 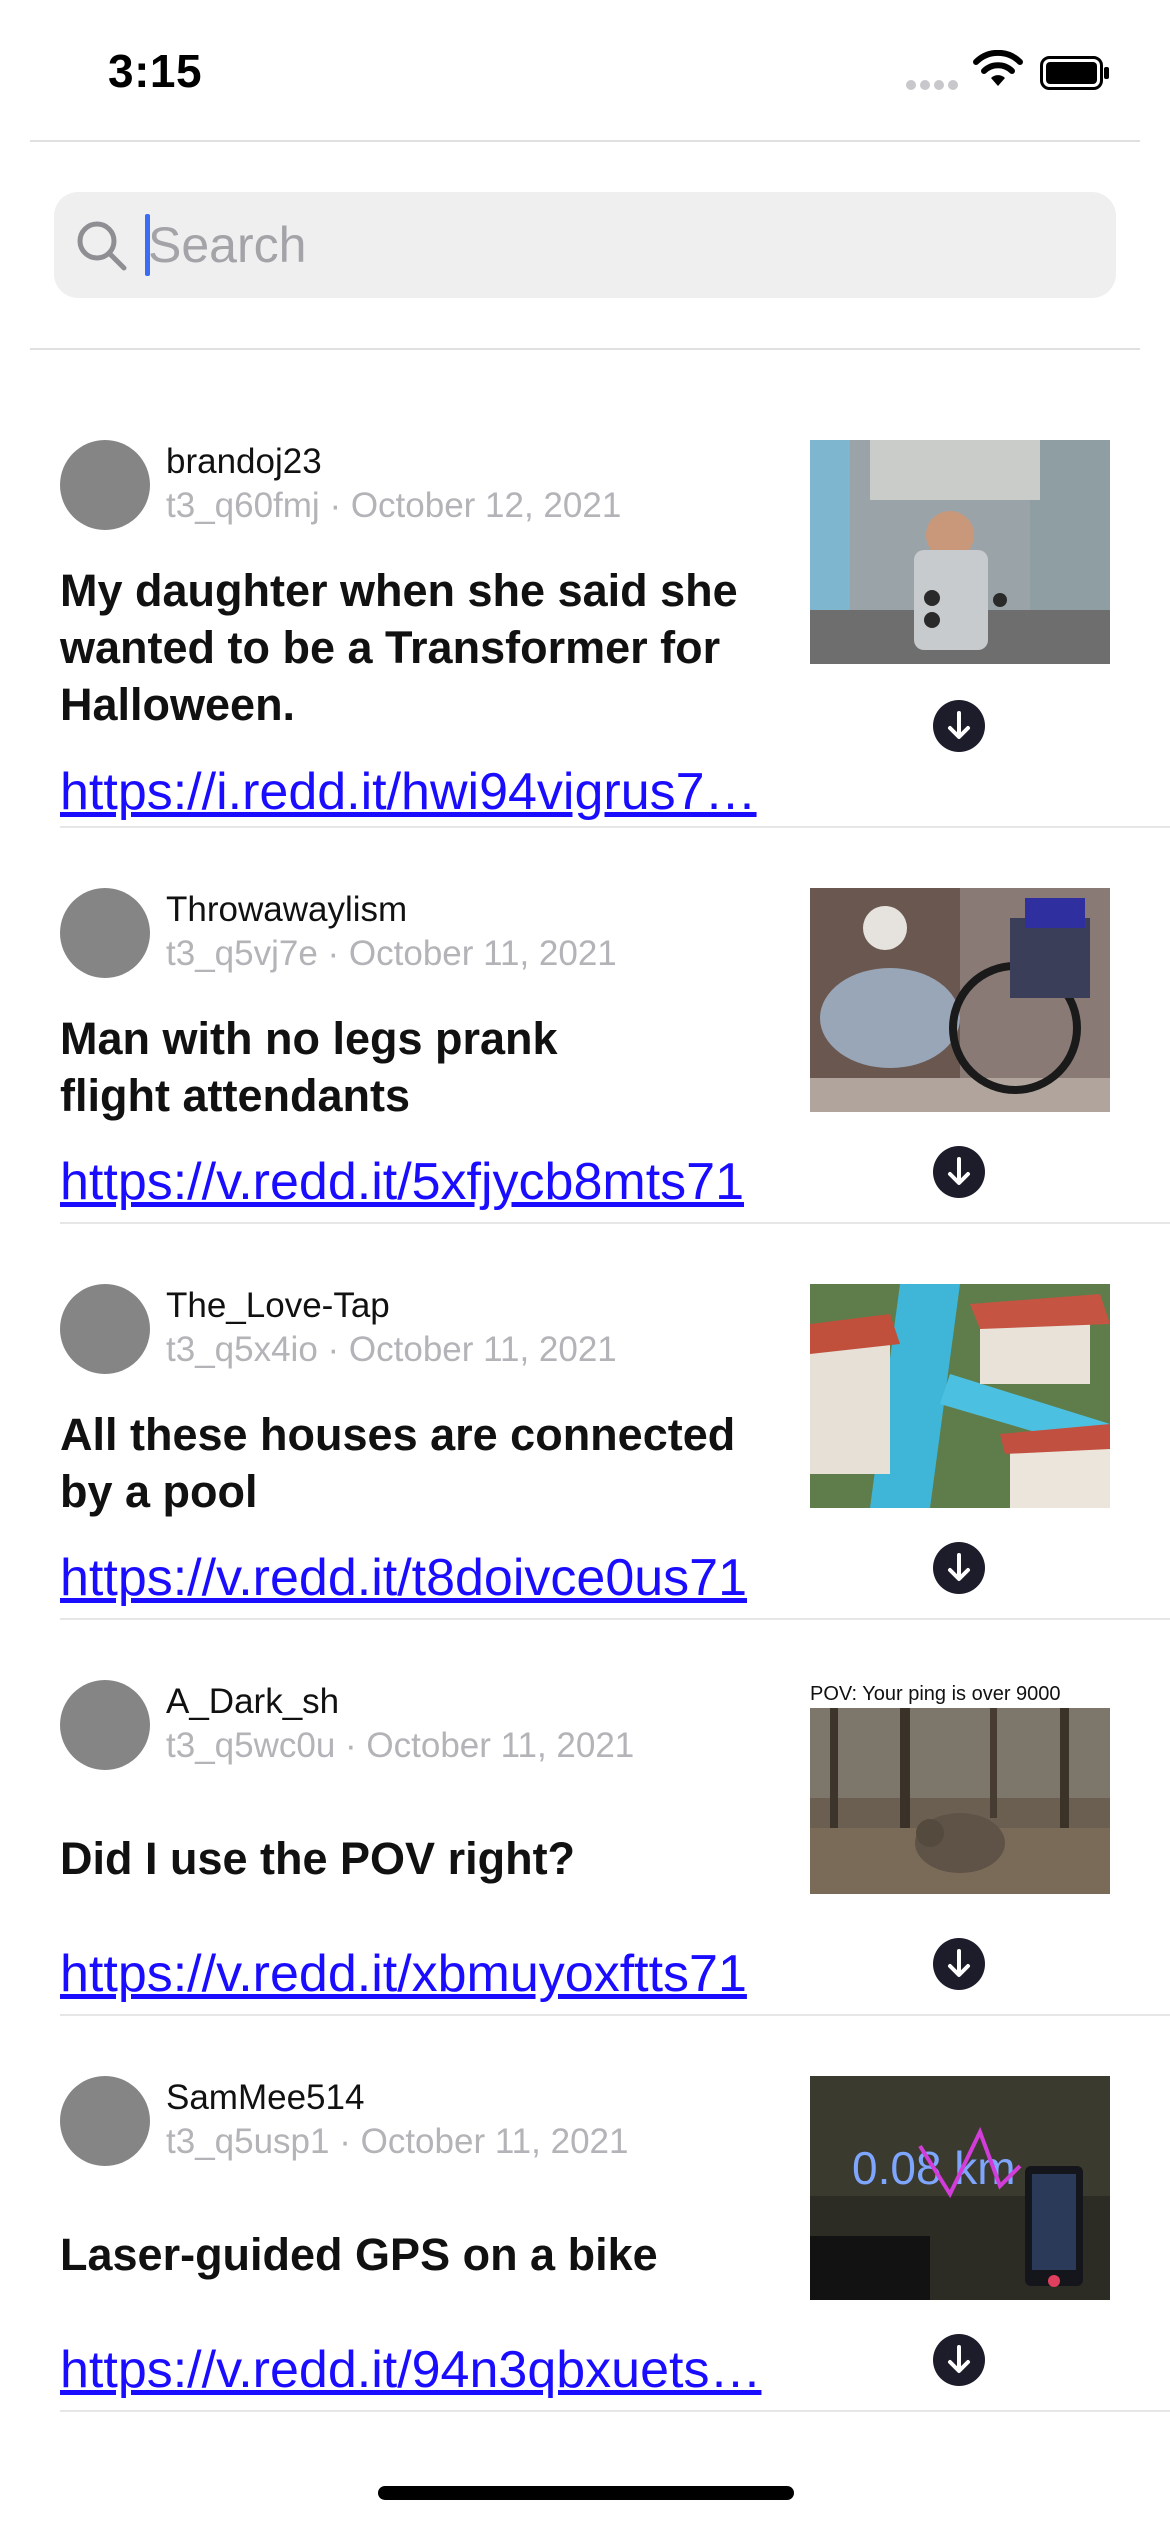 What do you see at coordinates (428, 1578) in the screenshot?
I see `post-link: https://v.redd.it/t8doivce0us71` at bounding box center [428, 1578].